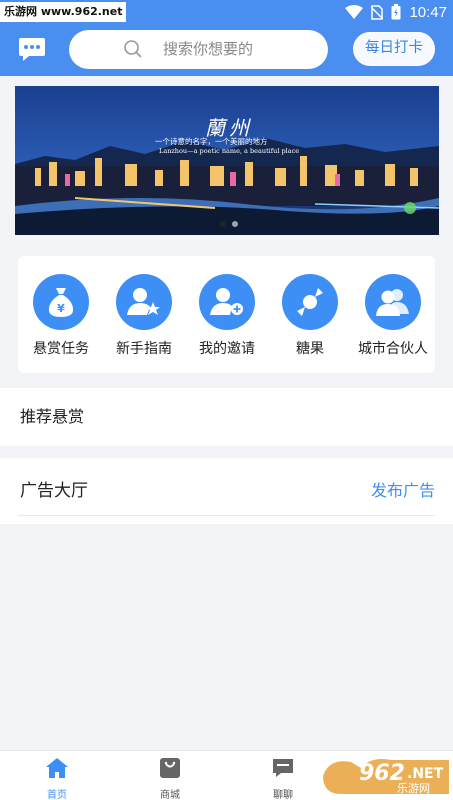  What do you see at coordinates (226, 515) in the screenshot?
I see `divider` at bounding box center [226, 515].